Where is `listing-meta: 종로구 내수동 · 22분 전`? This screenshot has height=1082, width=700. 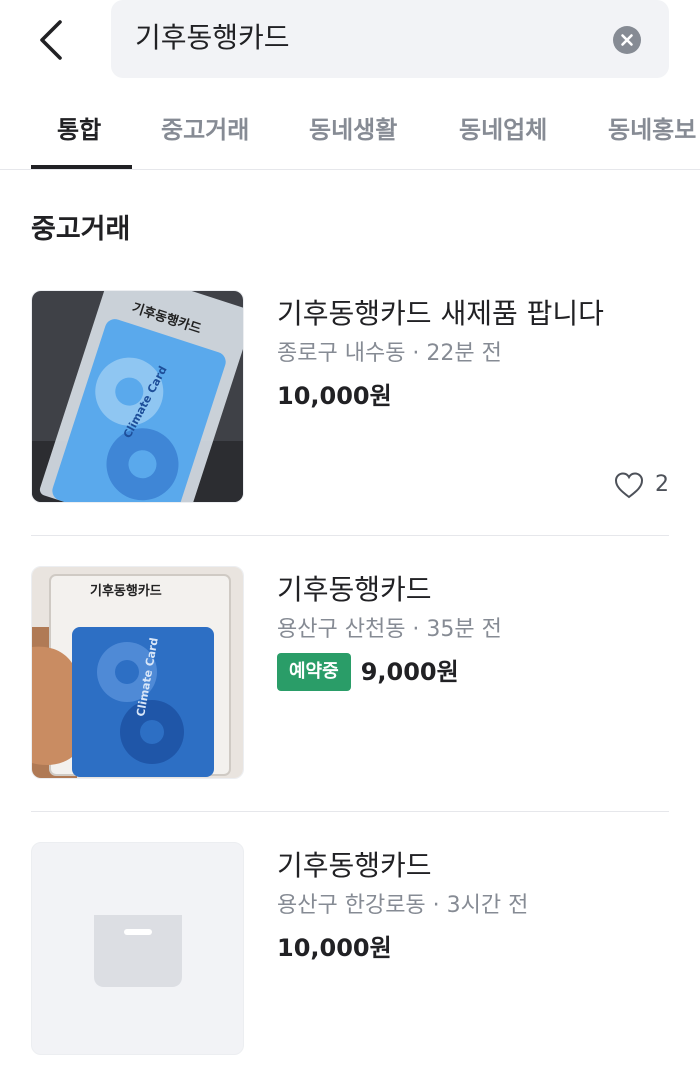
listing-meta: 종로구 내수동 · 22분 전 is located at coordinates (389, 353).